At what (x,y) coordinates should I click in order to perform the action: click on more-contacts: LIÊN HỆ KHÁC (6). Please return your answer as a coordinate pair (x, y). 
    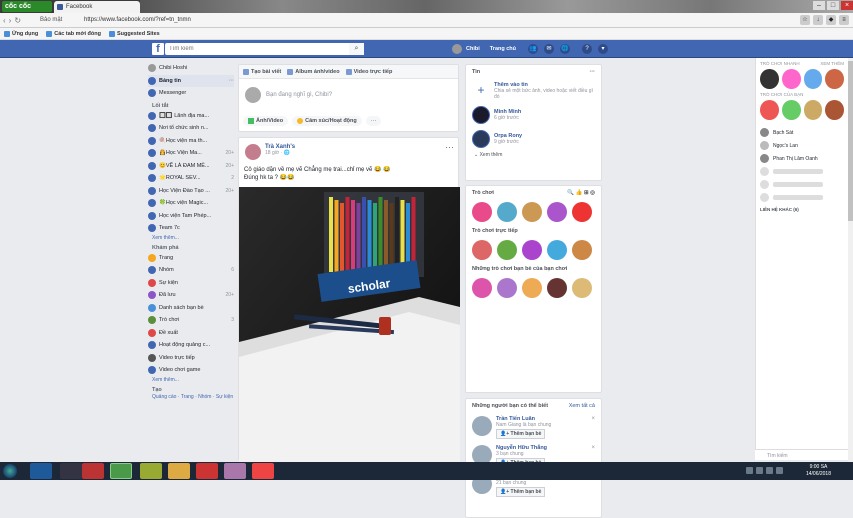
    Looking at the image, I should click on (802, 209).